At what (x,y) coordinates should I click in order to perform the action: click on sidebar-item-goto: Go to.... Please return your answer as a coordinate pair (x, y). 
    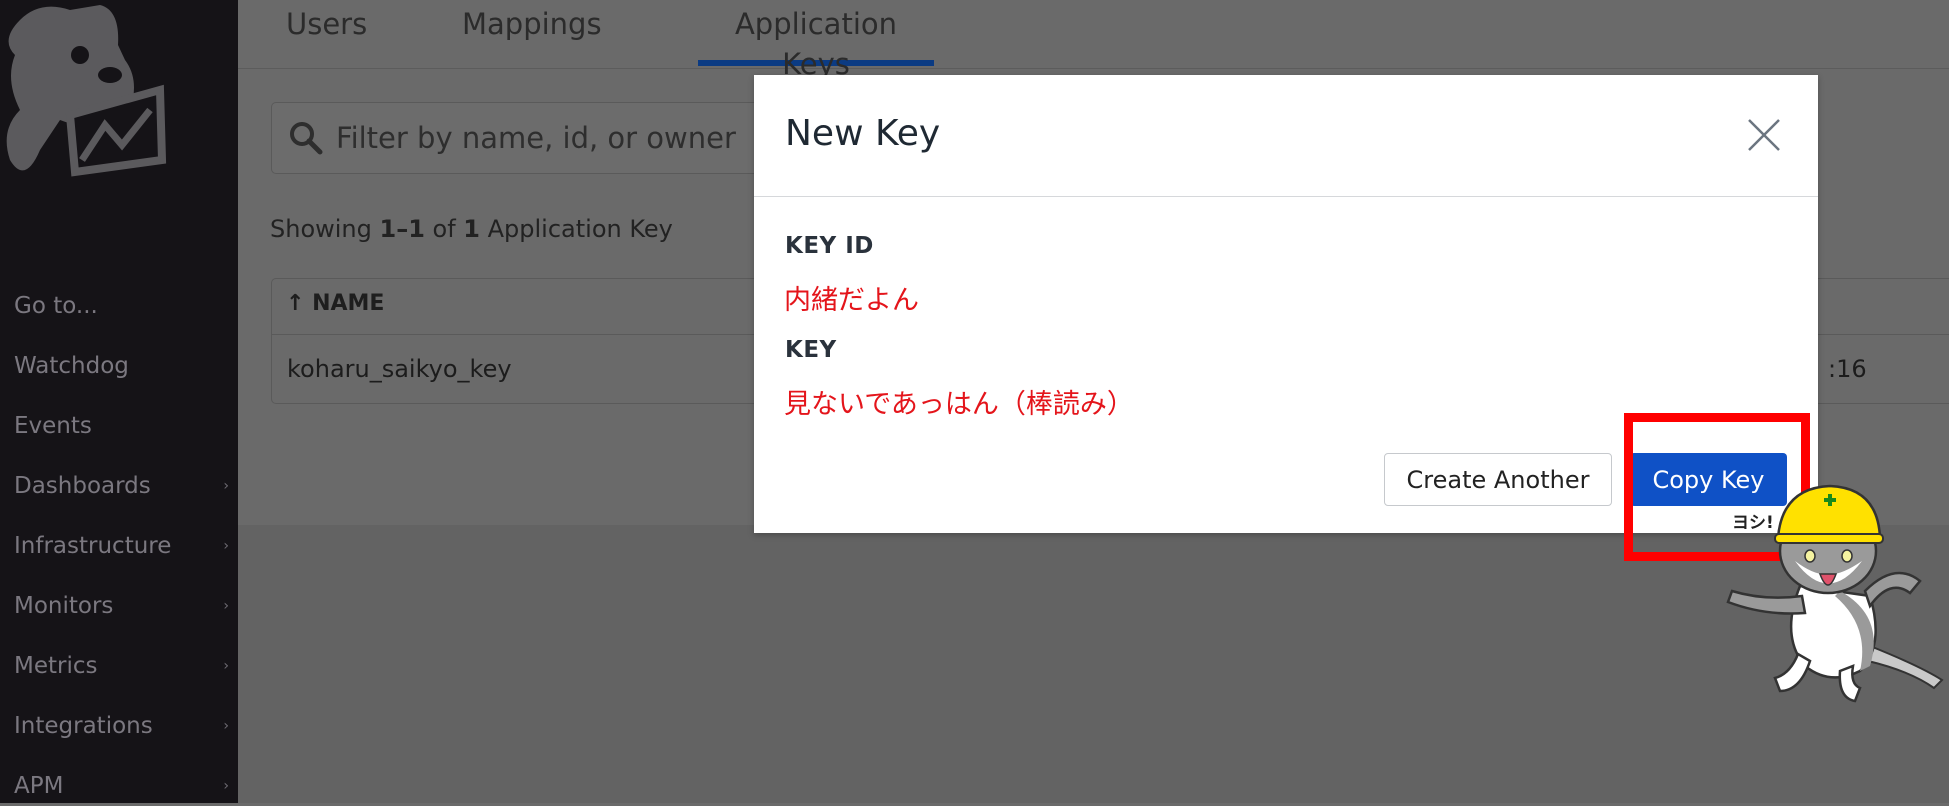
    Looking at the image, I should click on (121, 306).